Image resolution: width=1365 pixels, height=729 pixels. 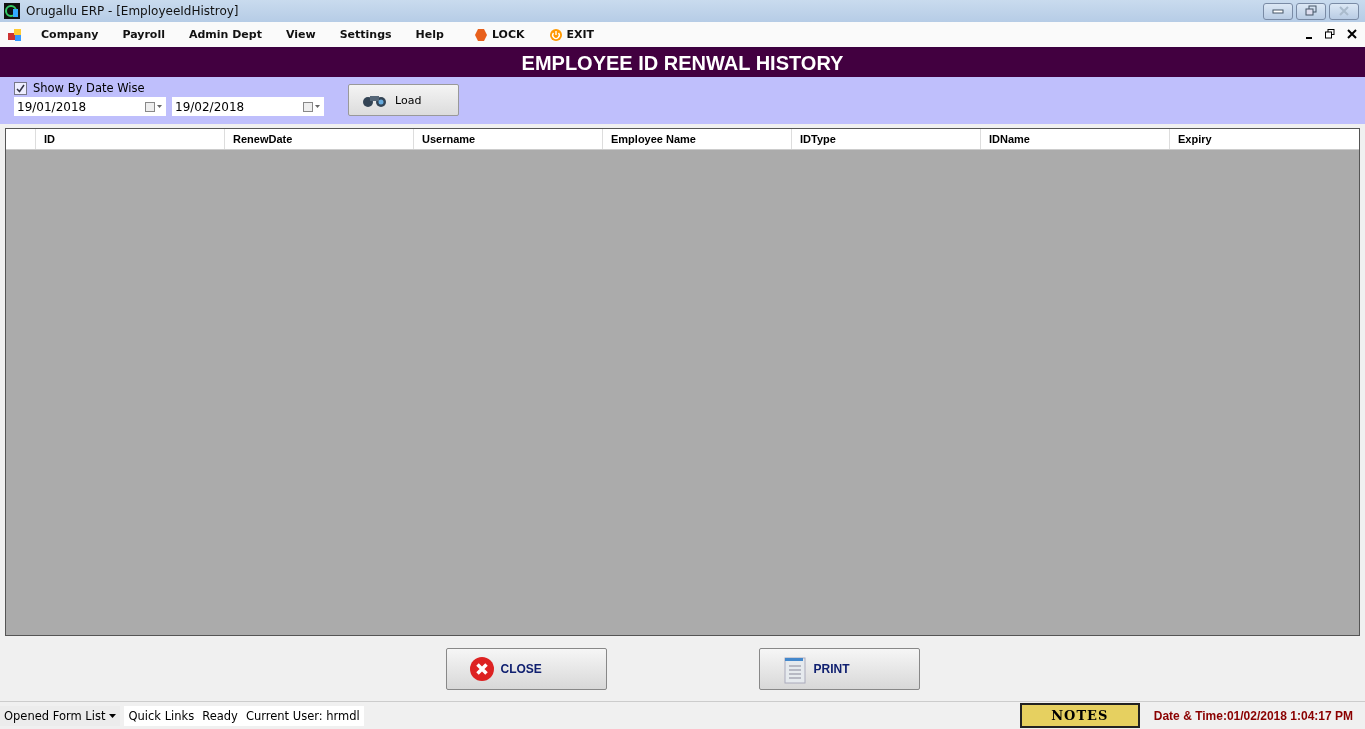 I want to click on menu-item: Company, so click(x=70, y=34).